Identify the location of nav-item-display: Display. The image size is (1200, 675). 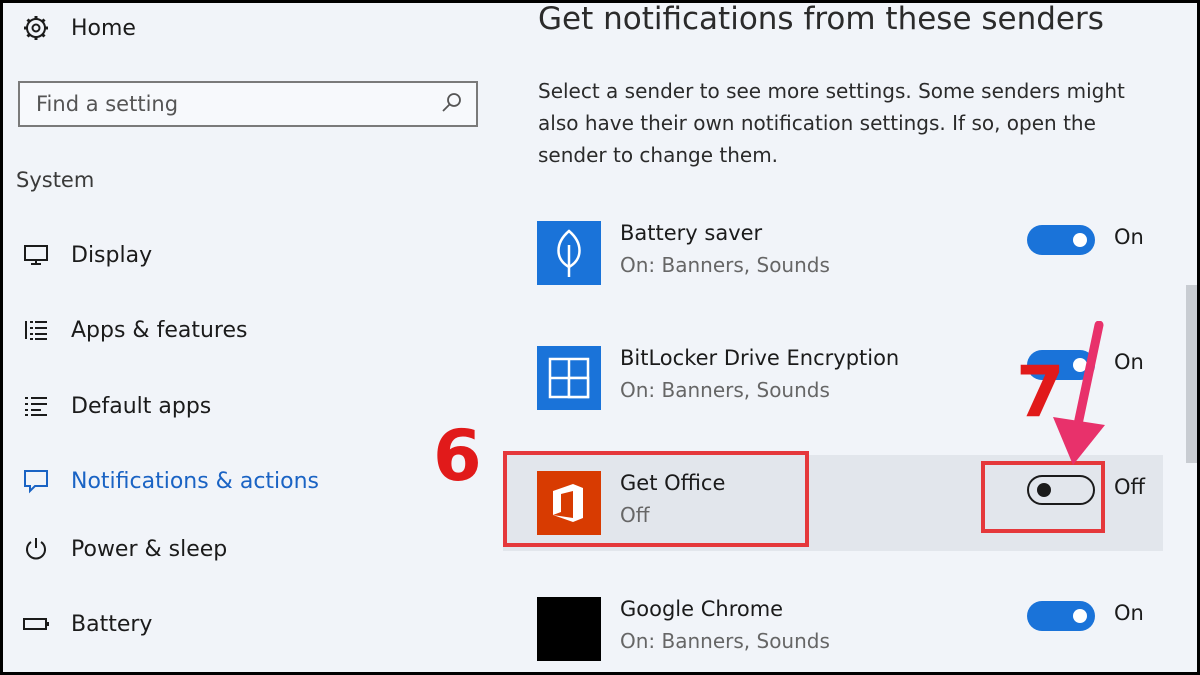
(86, 255).